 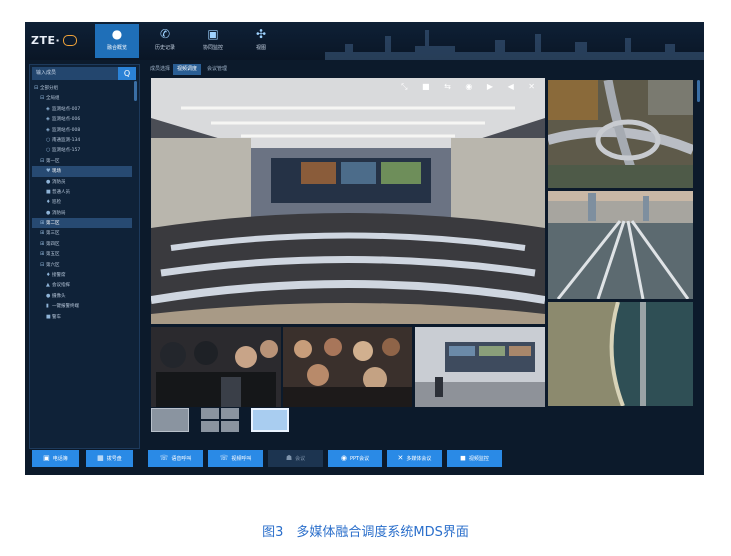 What do you see at coordinates (82, 202) in the screenshot?
I see `tree-item: ♦ 巡检` at bounding box center [82, 202].